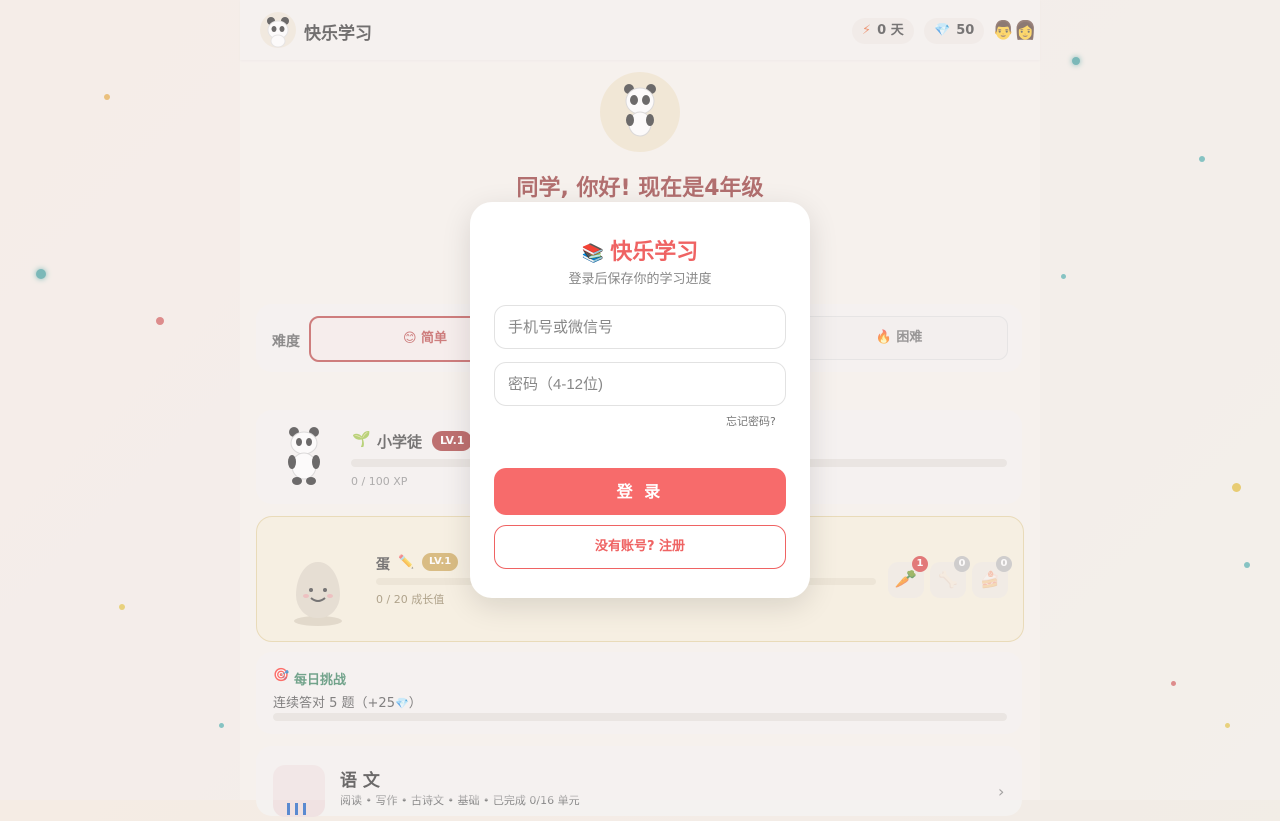  What do you see at coordinates (654, 252) in the screenshot?
I see `modal-title-text: 快乐学习` at bounding box center [654, 252].